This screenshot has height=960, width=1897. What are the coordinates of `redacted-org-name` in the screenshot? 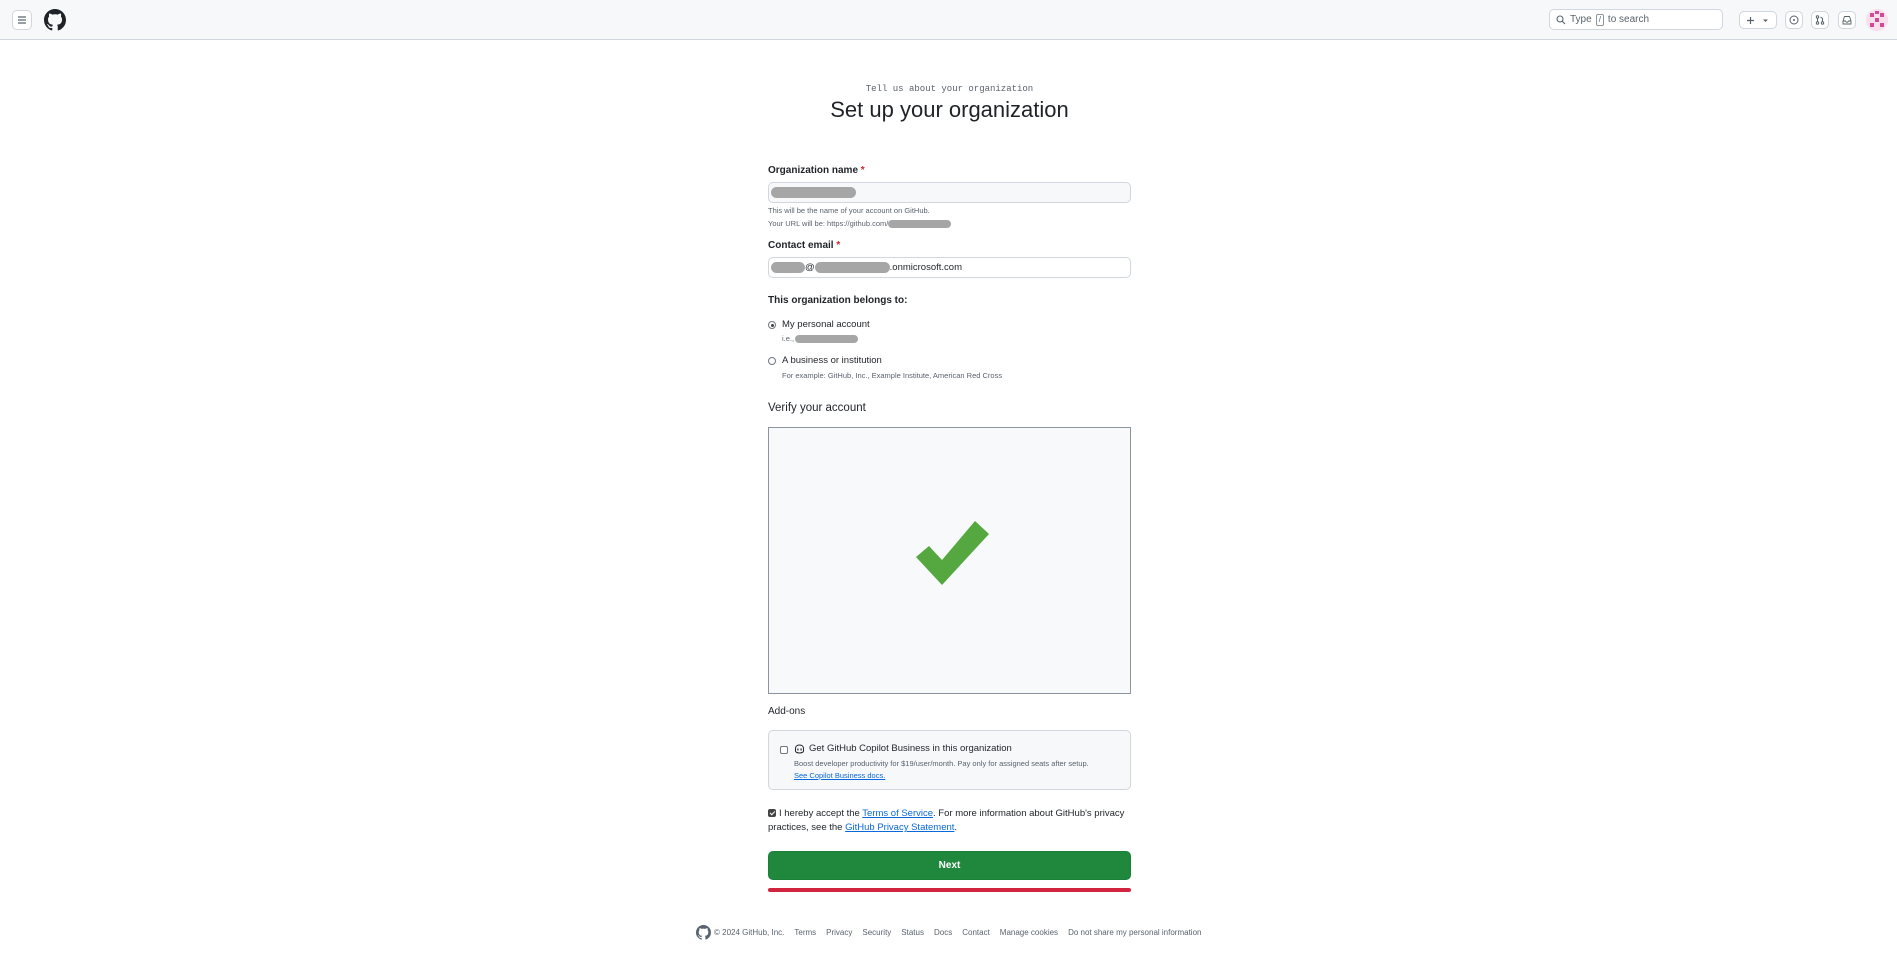 It's located at (813, 192).